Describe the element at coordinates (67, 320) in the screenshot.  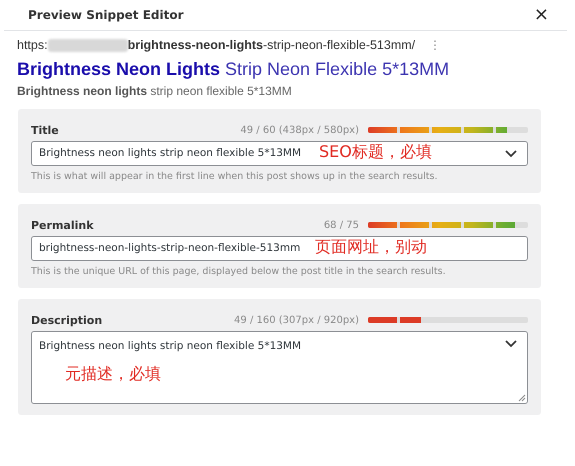
I see `field-label: Description` at that location.